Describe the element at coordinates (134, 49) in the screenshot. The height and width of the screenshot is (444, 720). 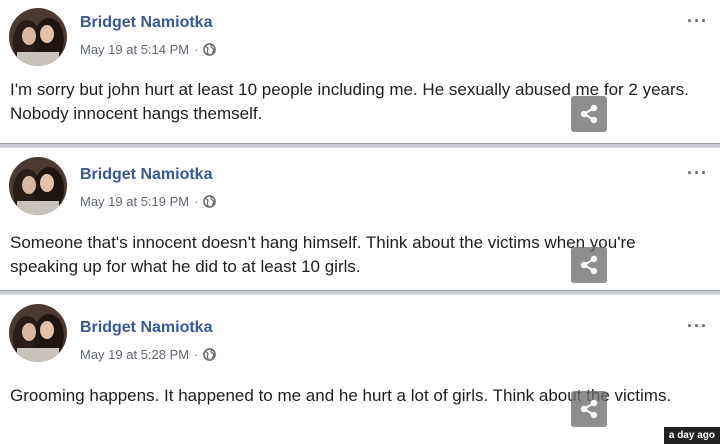
I see `timestamp: May 19 at 5:14 PM` at that location.